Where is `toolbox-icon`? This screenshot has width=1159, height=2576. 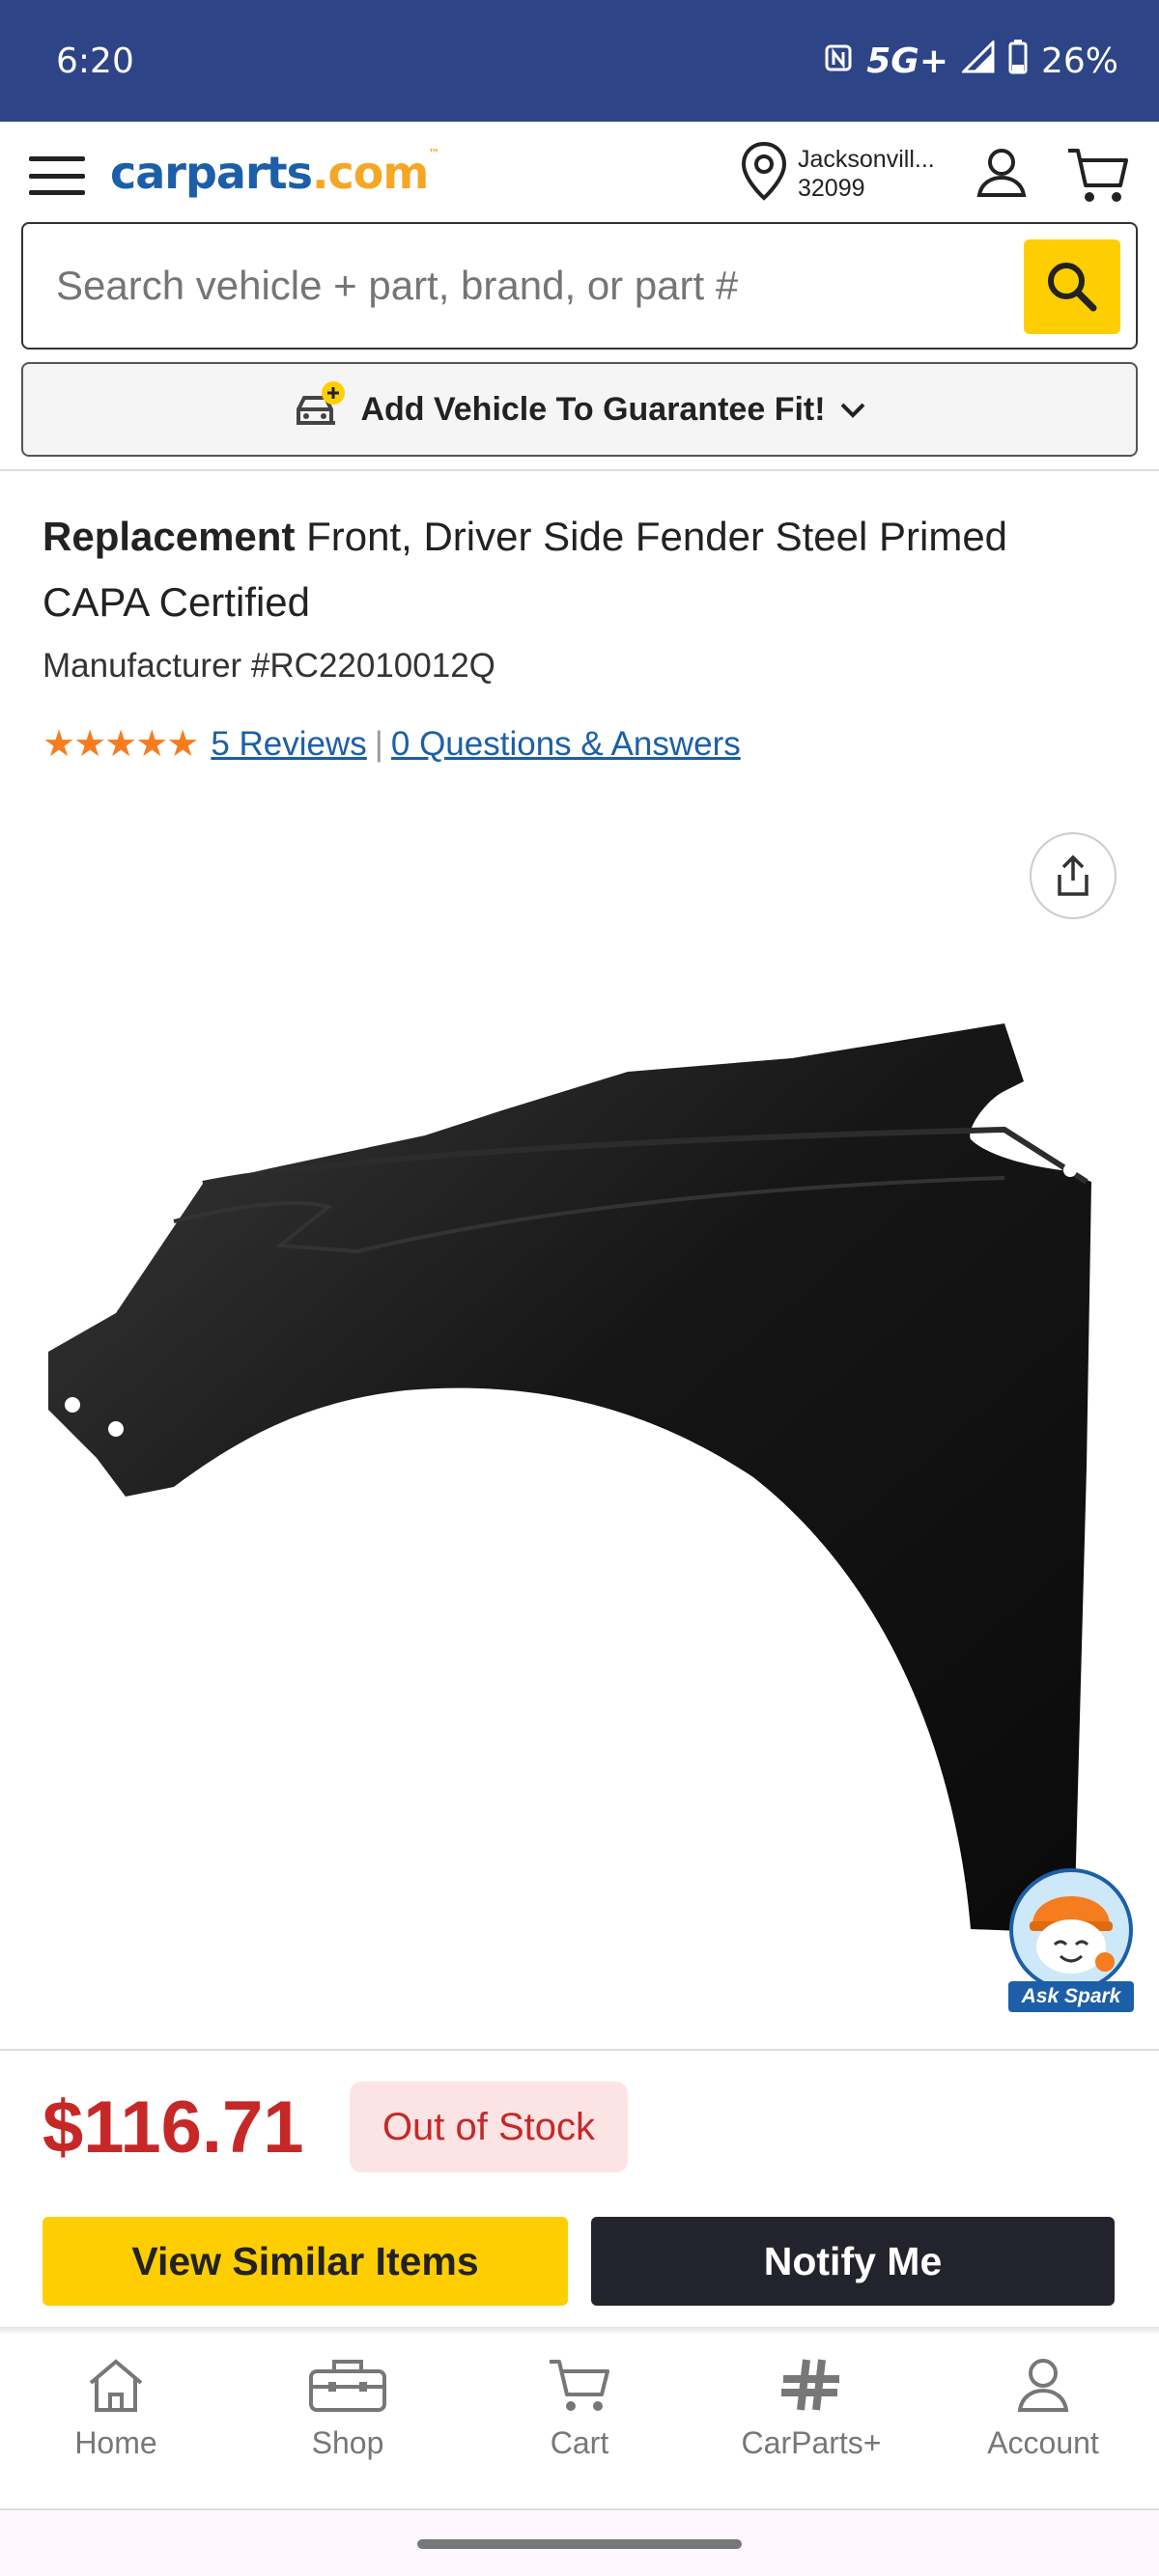 toolbox-icon is located at coordinates (348, 2386).